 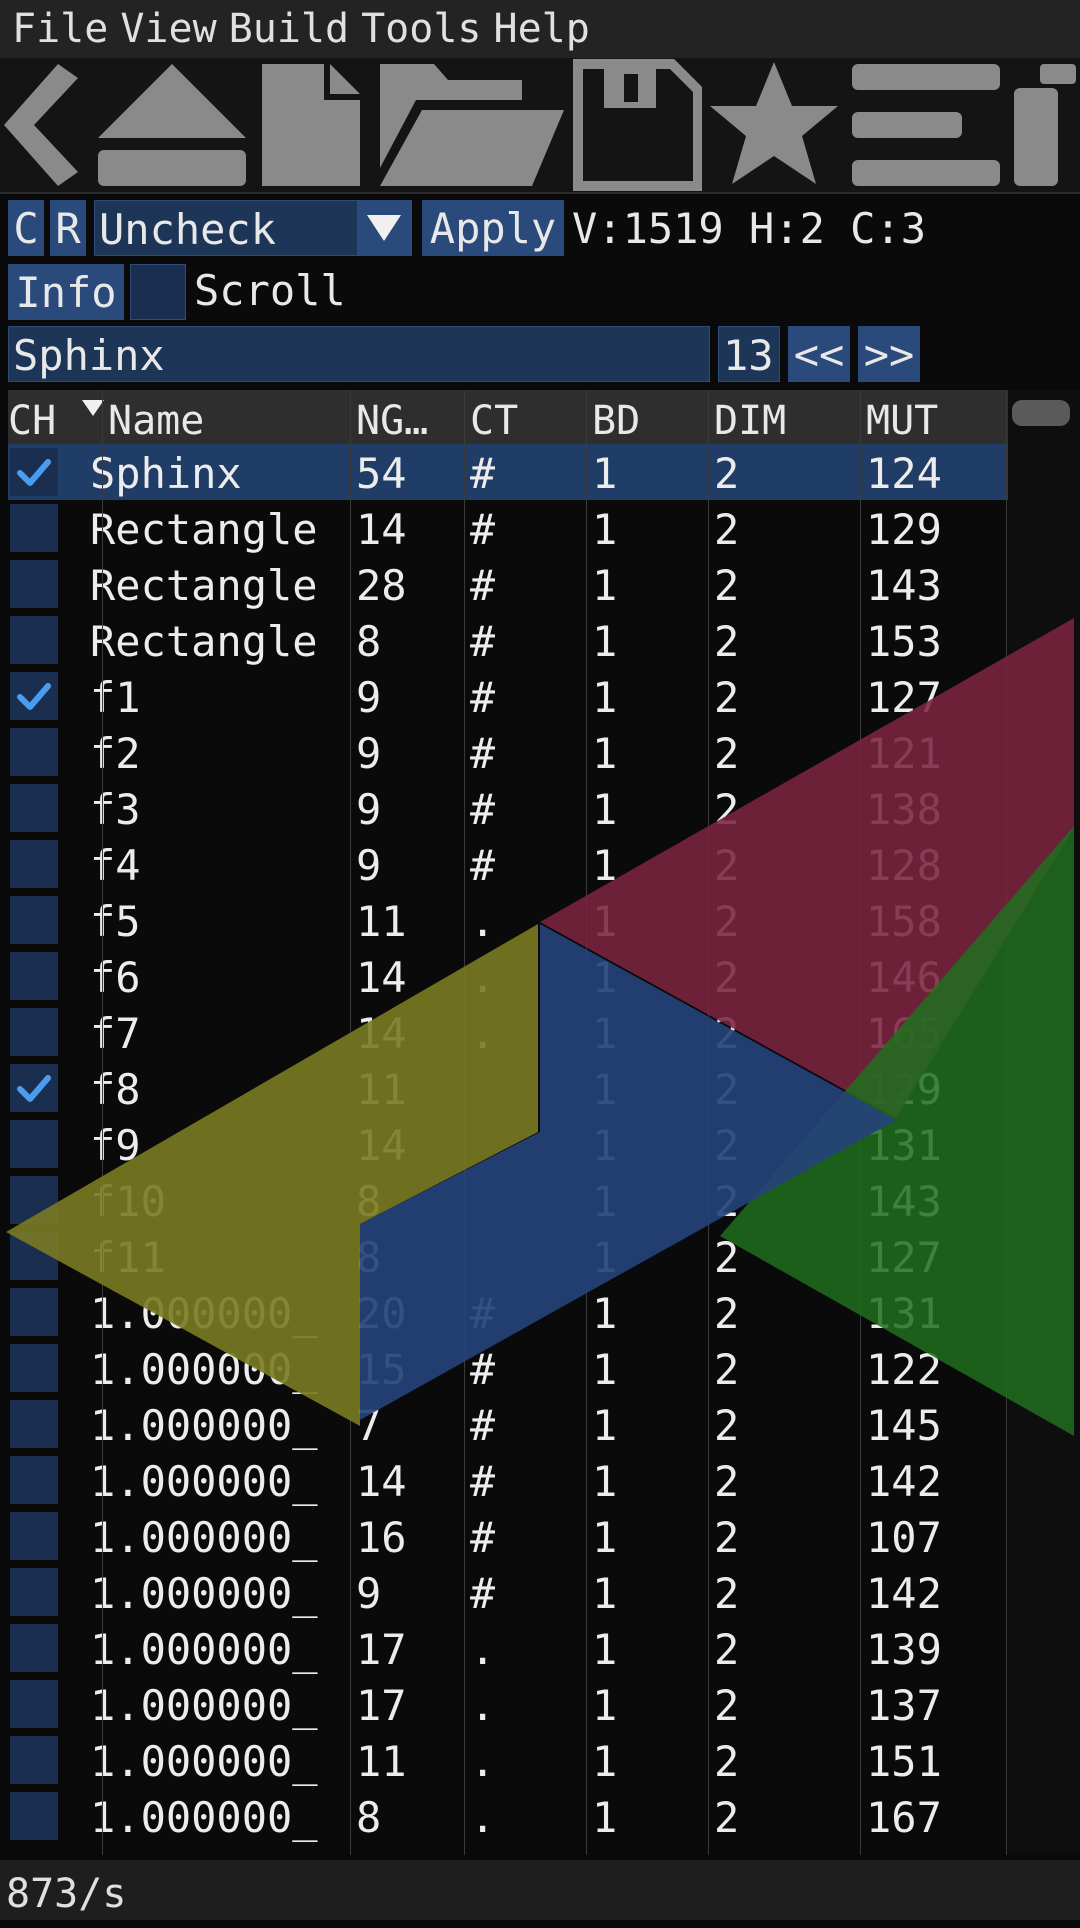 I want to click on cell-ng: 11, so click(x=381, y=1089).